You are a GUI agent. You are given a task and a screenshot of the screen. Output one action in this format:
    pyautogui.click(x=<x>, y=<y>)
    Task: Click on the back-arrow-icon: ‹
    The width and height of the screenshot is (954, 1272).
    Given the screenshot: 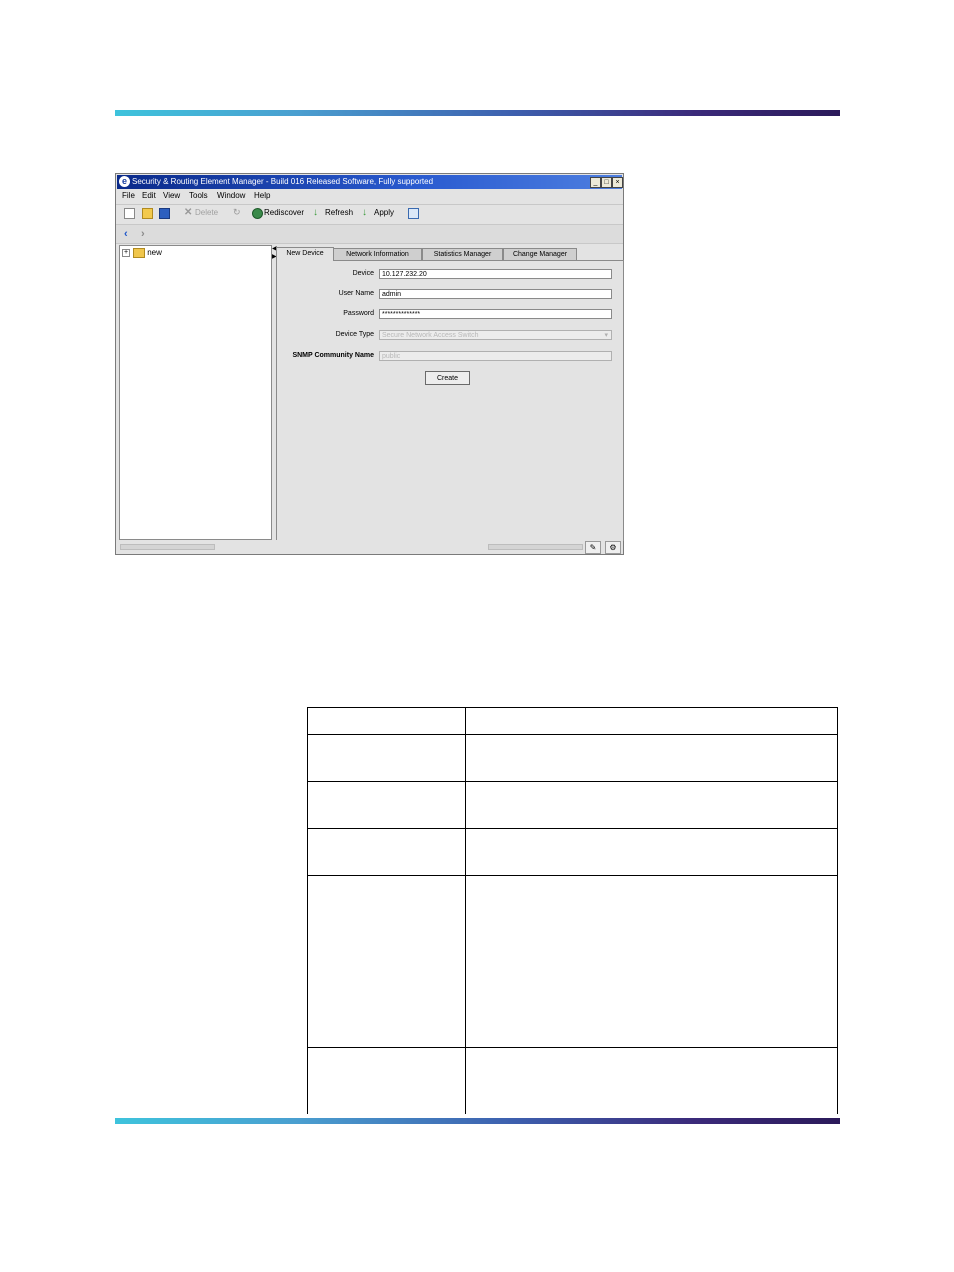 What is the action you would take?
    pyautogui.click(x=126, y=234)
    